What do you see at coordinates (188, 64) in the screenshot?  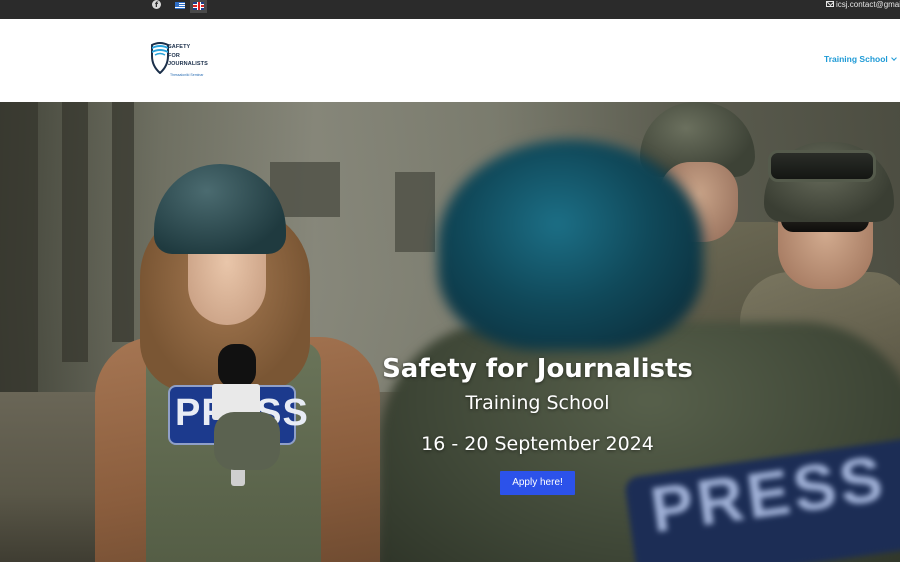 I see `logo-line3: JOURNALISTS` at bounding box center [188, 64].